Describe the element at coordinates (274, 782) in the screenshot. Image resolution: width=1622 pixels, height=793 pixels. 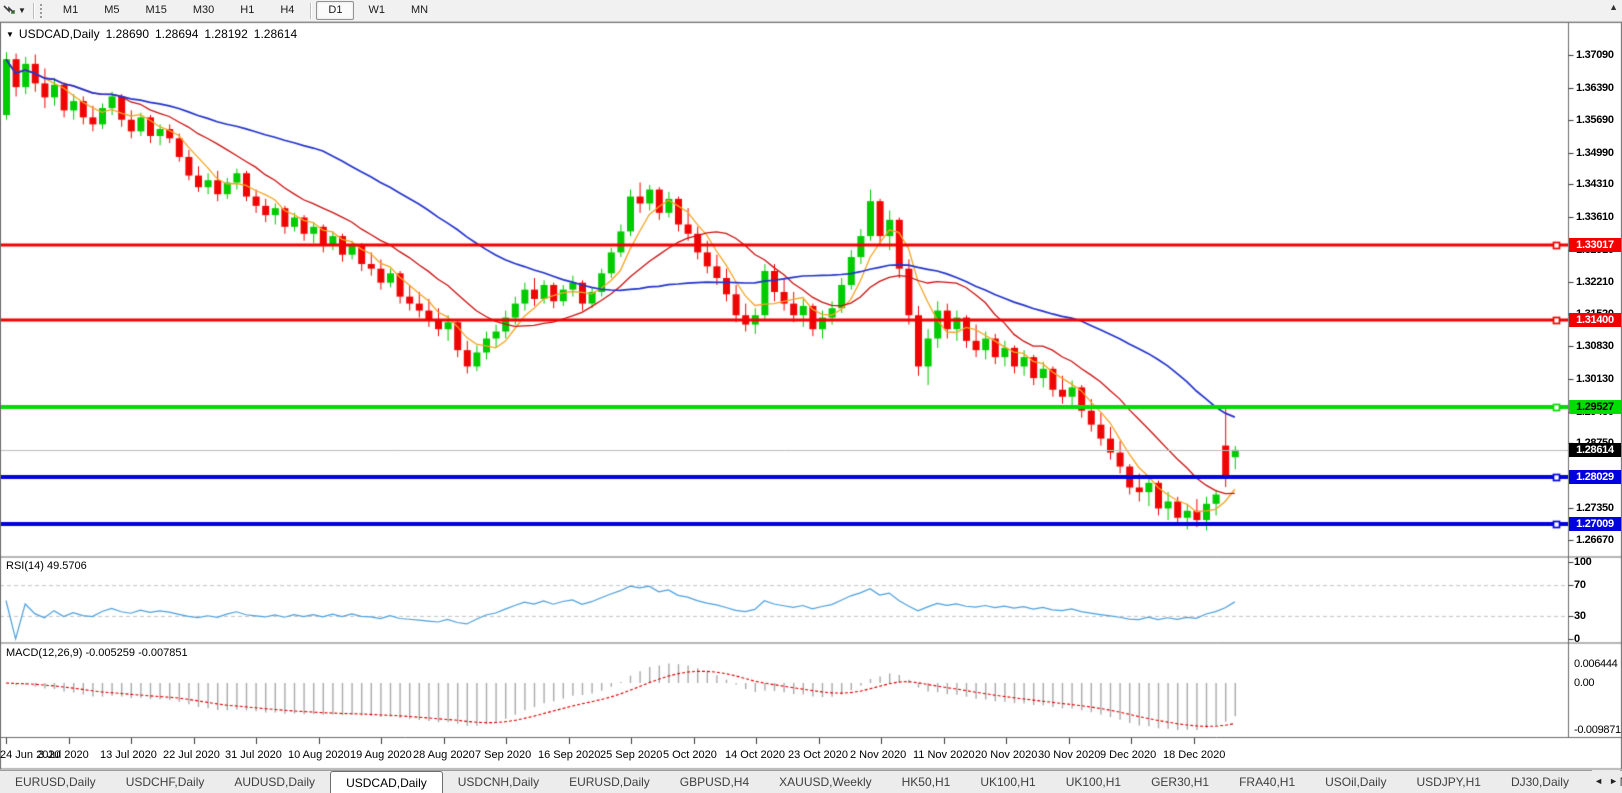
I see `chart-tab-audusd-daily: AUDUSD,Daily` at that location.